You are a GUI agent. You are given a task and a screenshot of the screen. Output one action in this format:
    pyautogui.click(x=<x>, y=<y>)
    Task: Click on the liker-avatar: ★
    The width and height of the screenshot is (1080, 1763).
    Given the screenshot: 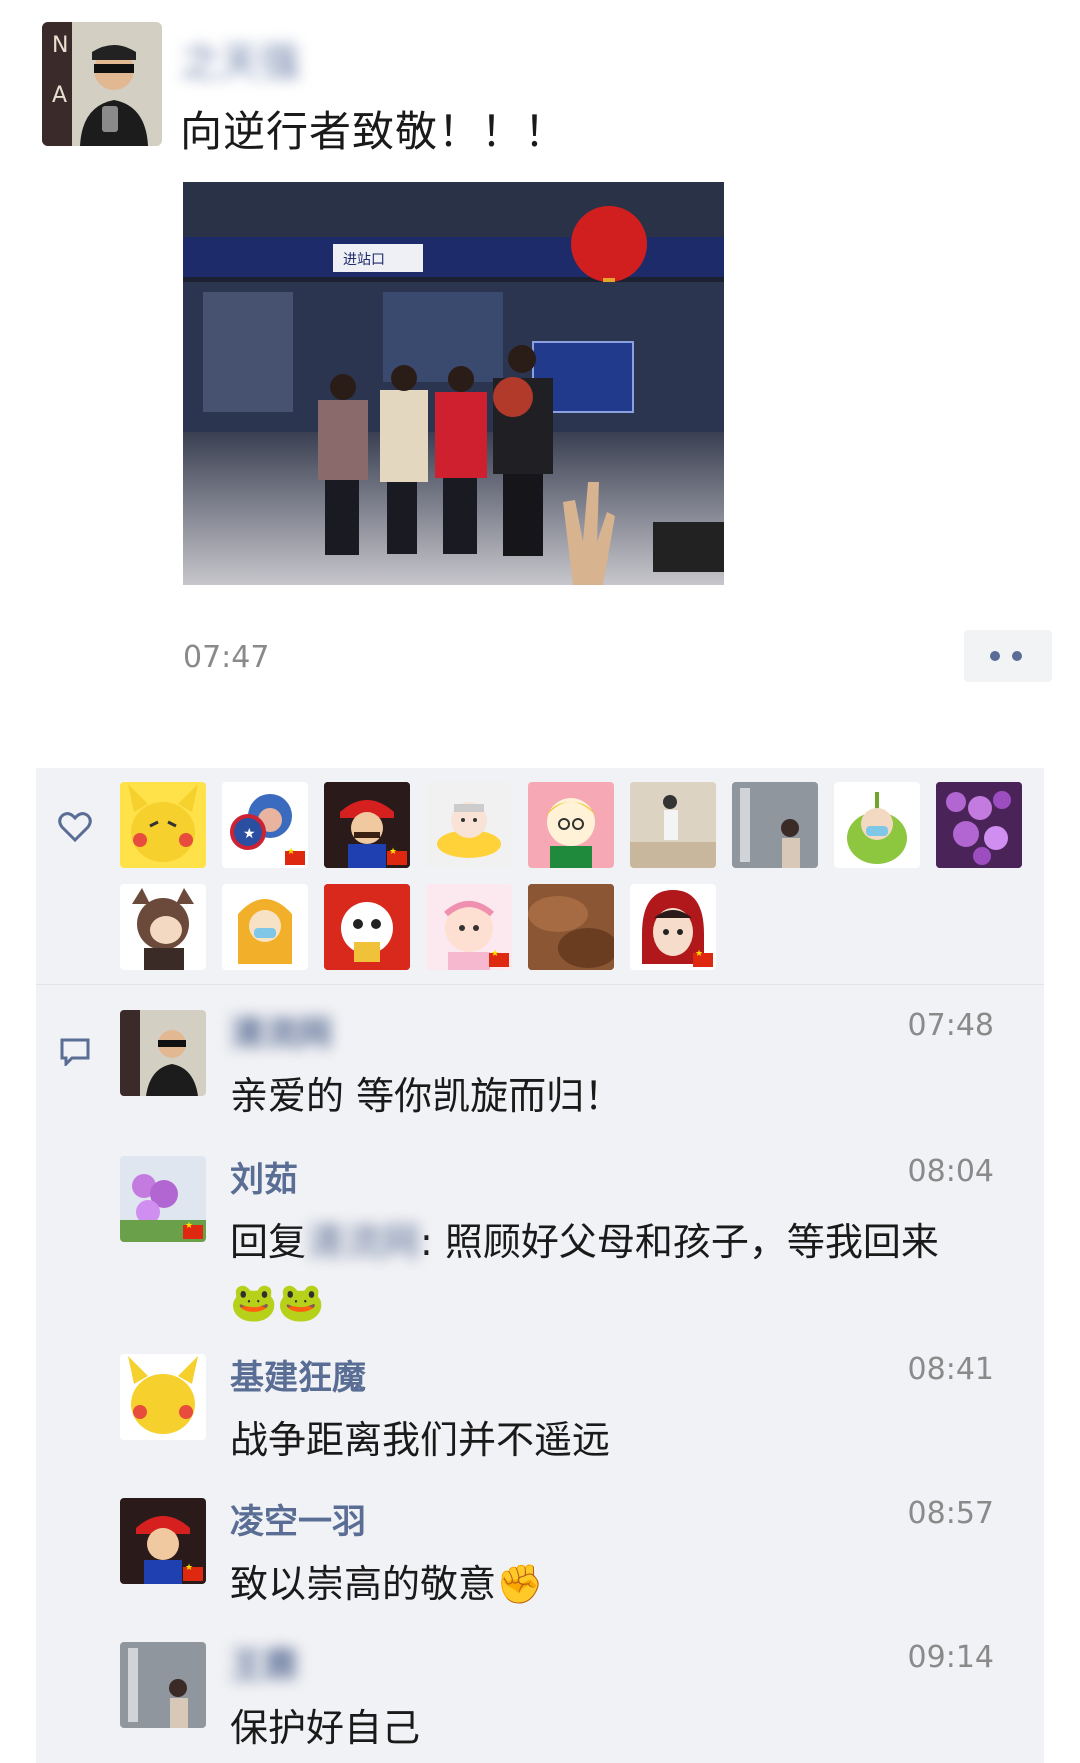 What is the action you would take?
    pyautogui.click(x=265, y=825)
    